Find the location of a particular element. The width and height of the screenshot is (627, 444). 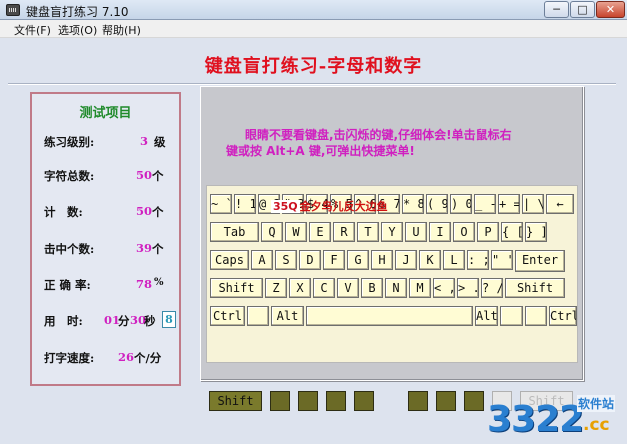

watermark-site: 软件站 is located at coordinates (596, 403).